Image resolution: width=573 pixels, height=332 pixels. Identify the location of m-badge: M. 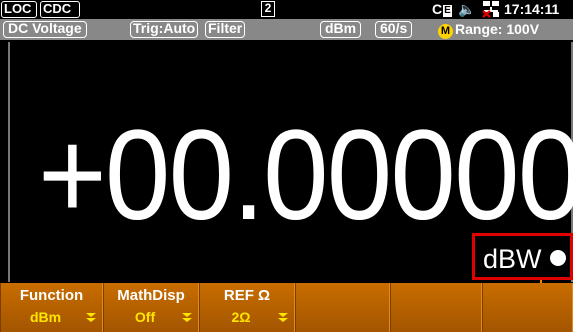
(445, 31).